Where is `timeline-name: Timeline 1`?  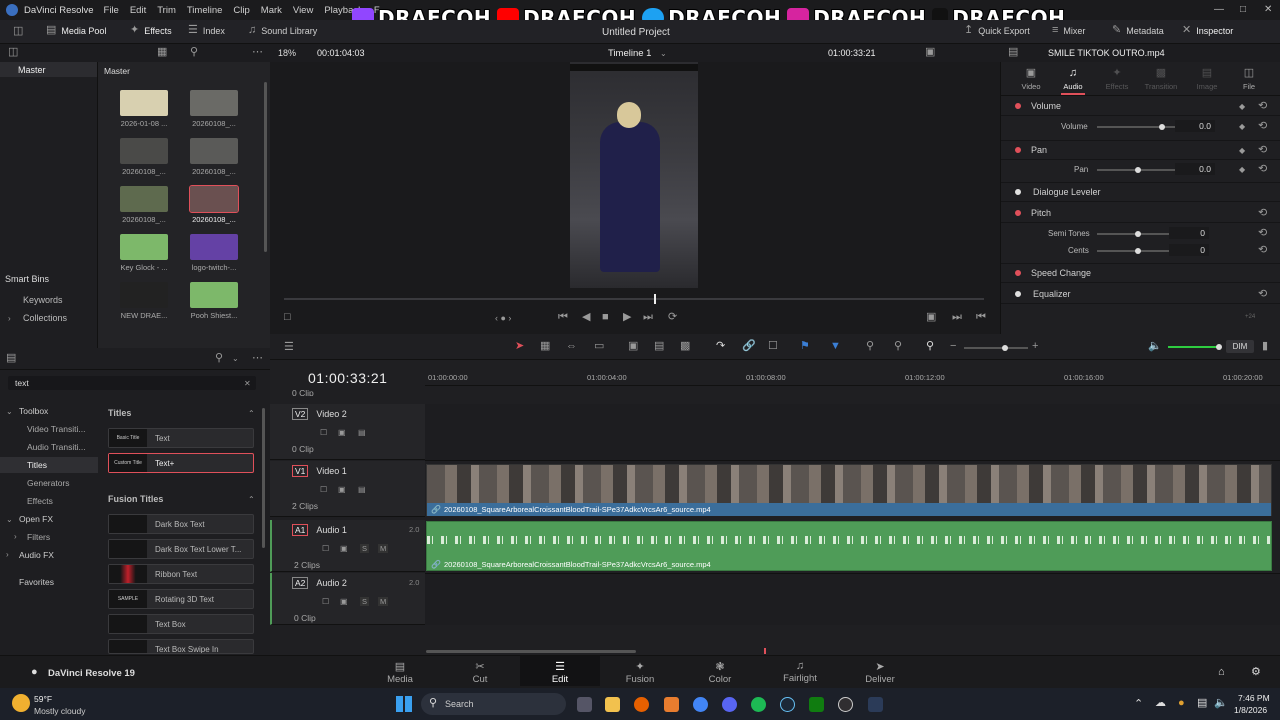
timeline-name: Timeline 1 is located at coordinates (629, 53).